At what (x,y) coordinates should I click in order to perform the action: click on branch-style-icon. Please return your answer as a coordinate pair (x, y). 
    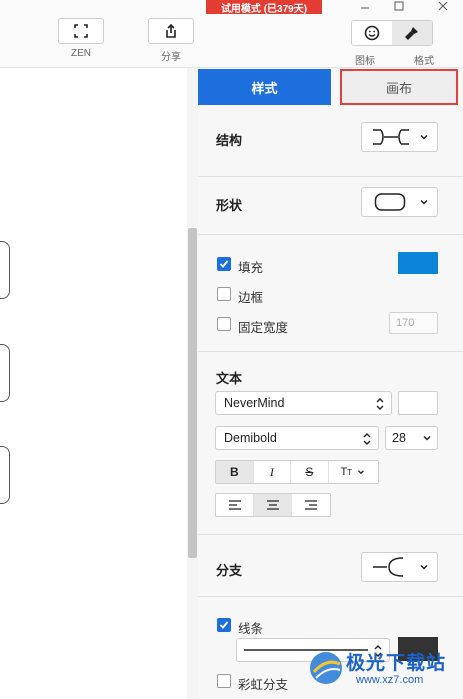
    Looking at the image, I should click on (388, 567).